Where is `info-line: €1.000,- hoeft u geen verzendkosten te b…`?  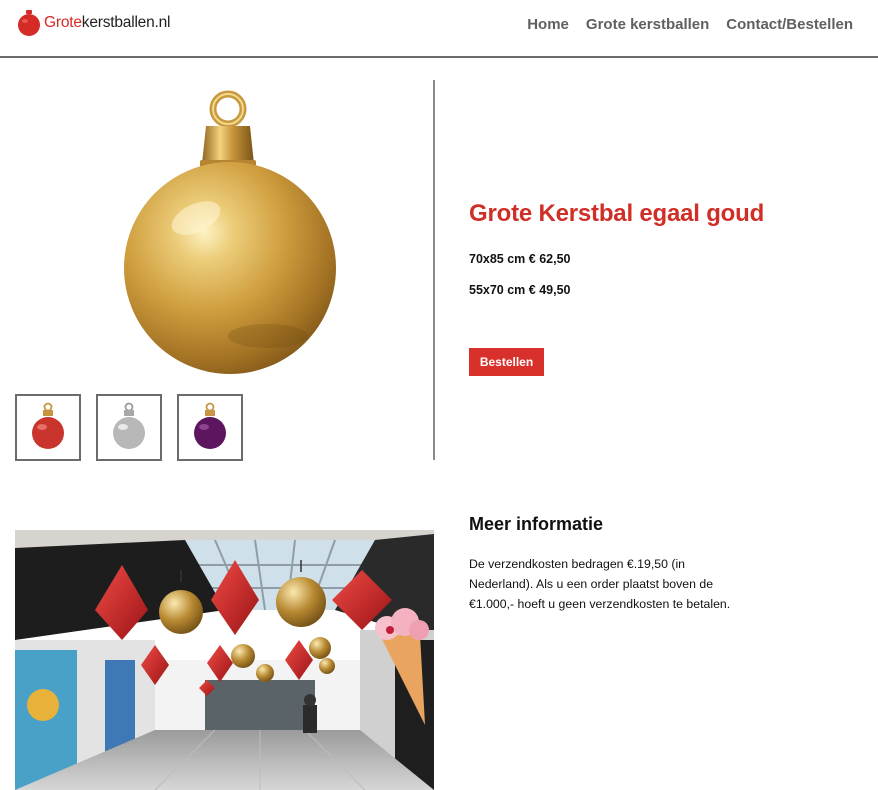
info-line: €1.000,- hoeft u geen verzendkosten te b… is located at coordinates (600, 603).